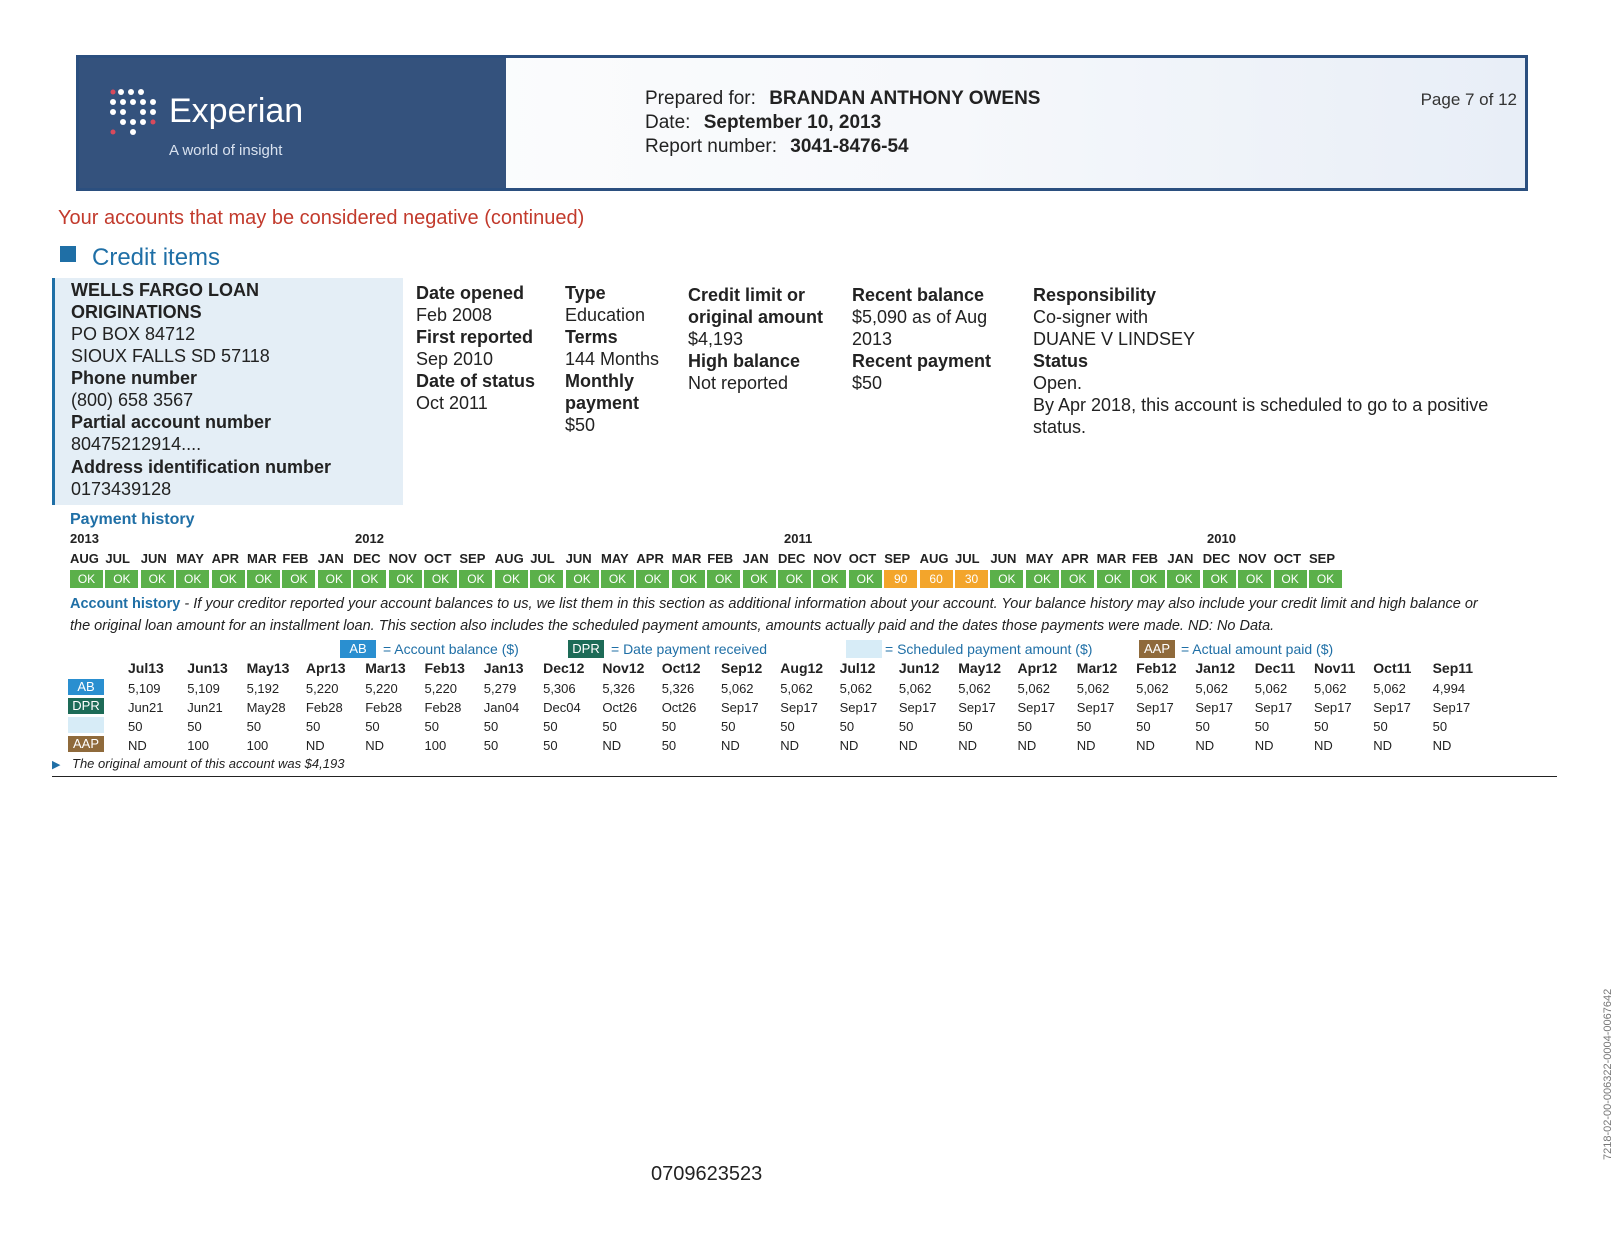 The image size is (1614, 1240). What do you see at coordinates (1257, 649) in the screenshot?
I see `legend-aap-text: = Actual amount paid ($)` at bounding box center [1257, 649].